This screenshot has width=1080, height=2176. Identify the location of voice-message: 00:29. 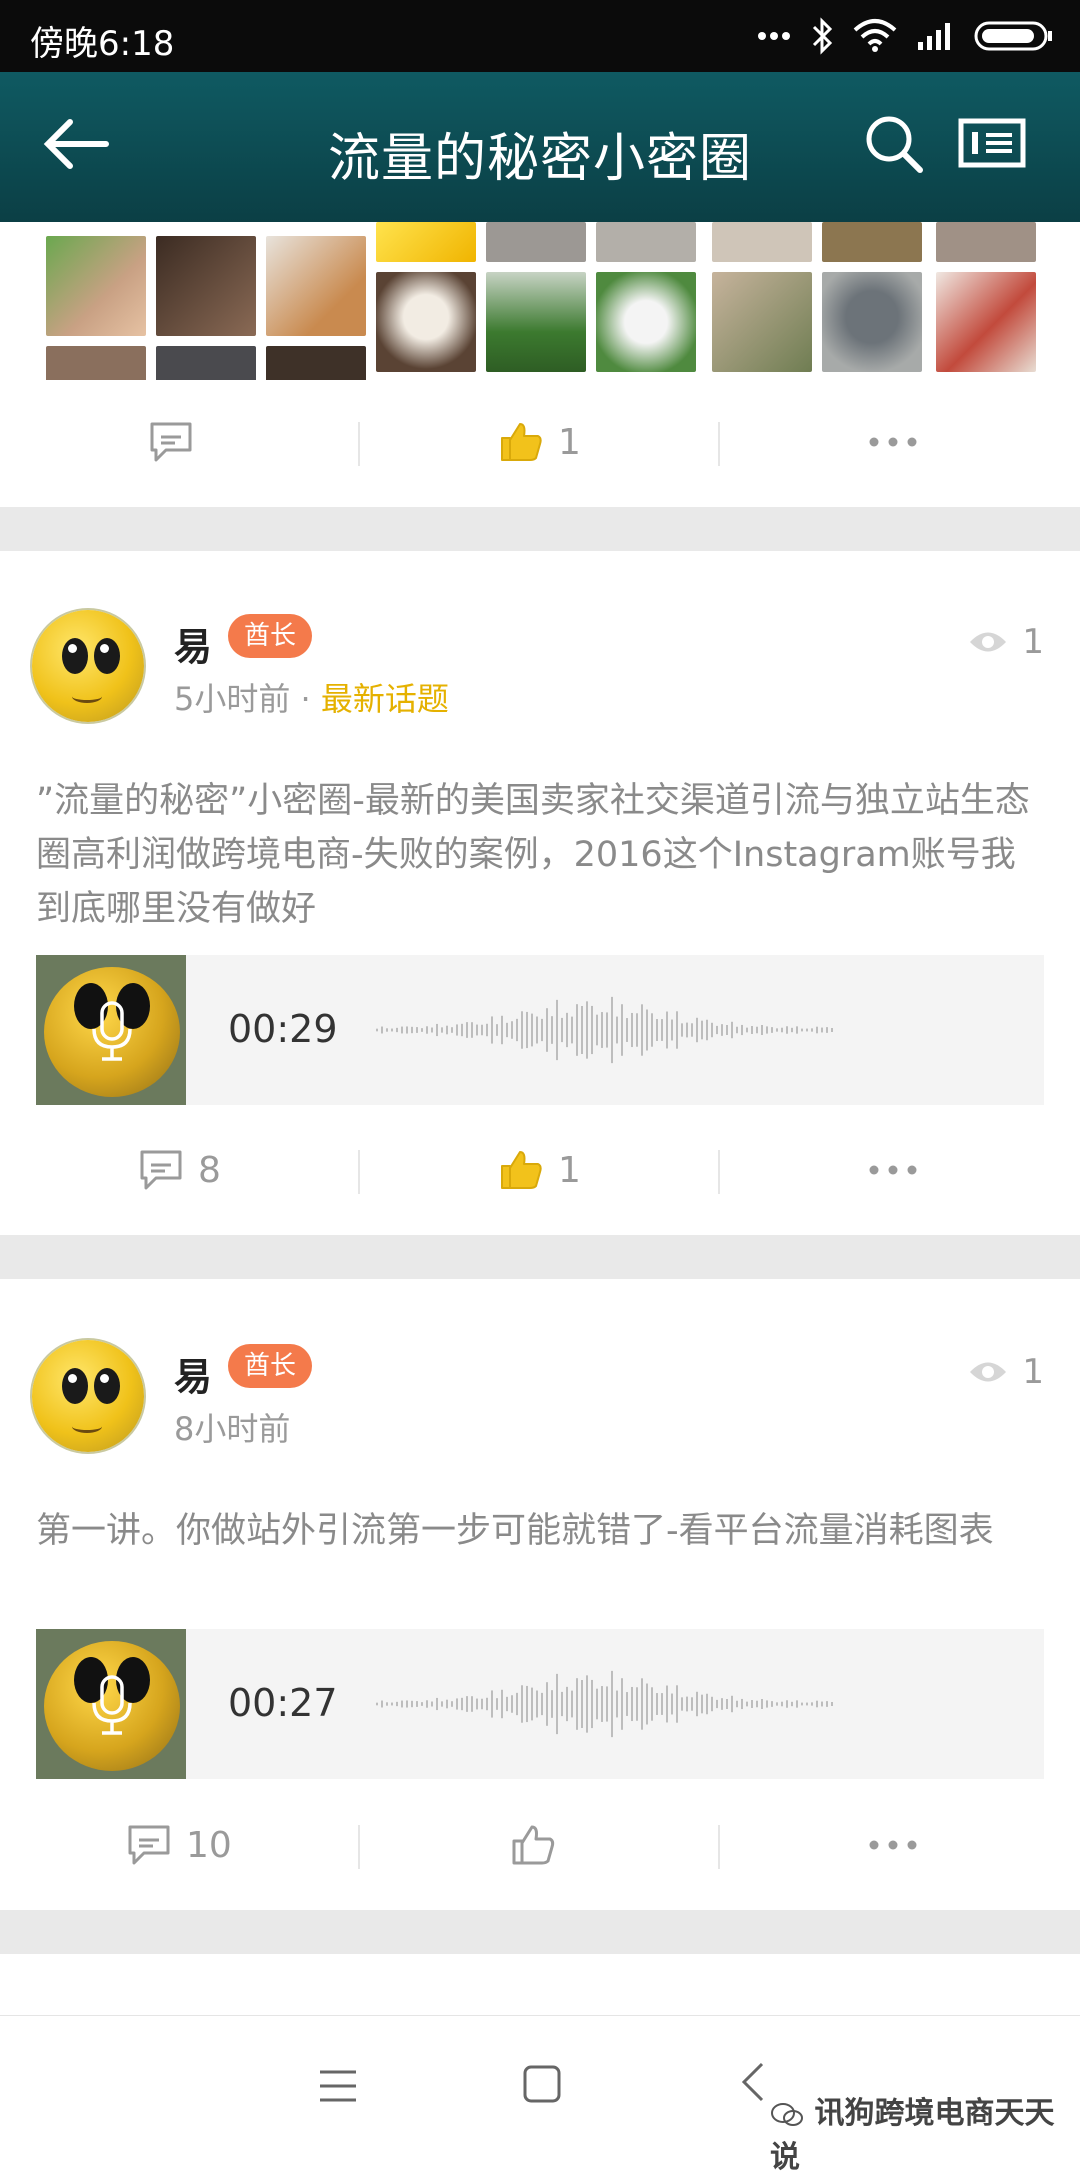
(540, 1030).